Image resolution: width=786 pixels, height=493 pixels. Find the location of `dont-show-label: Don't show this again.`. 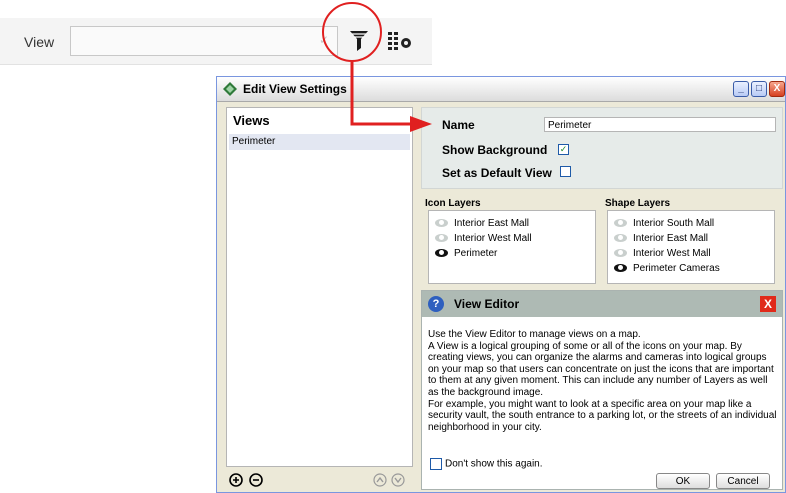

dont-show-label: Don't show this again. is located at coordinates (494, 464).